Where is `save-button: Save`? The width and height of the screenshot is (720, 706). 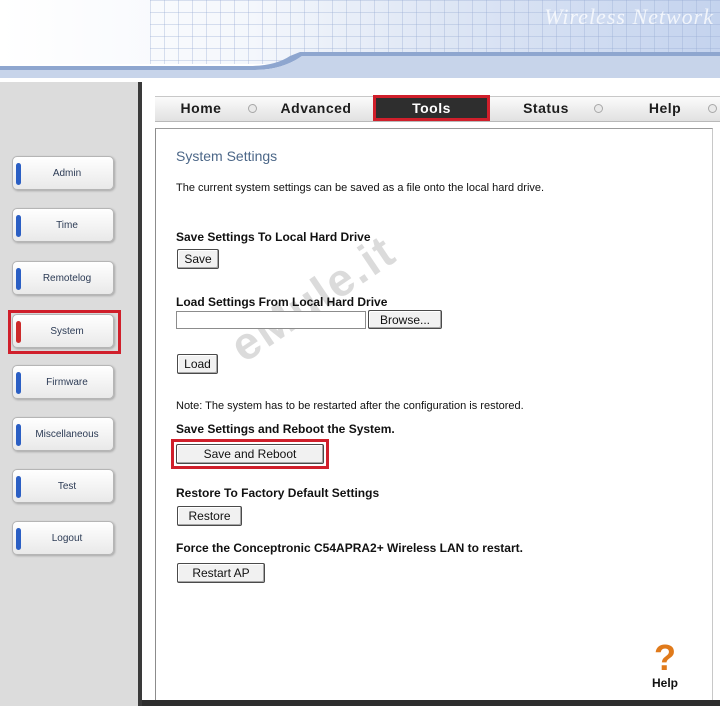
save-button: Save is located at coordinates (198, 259).